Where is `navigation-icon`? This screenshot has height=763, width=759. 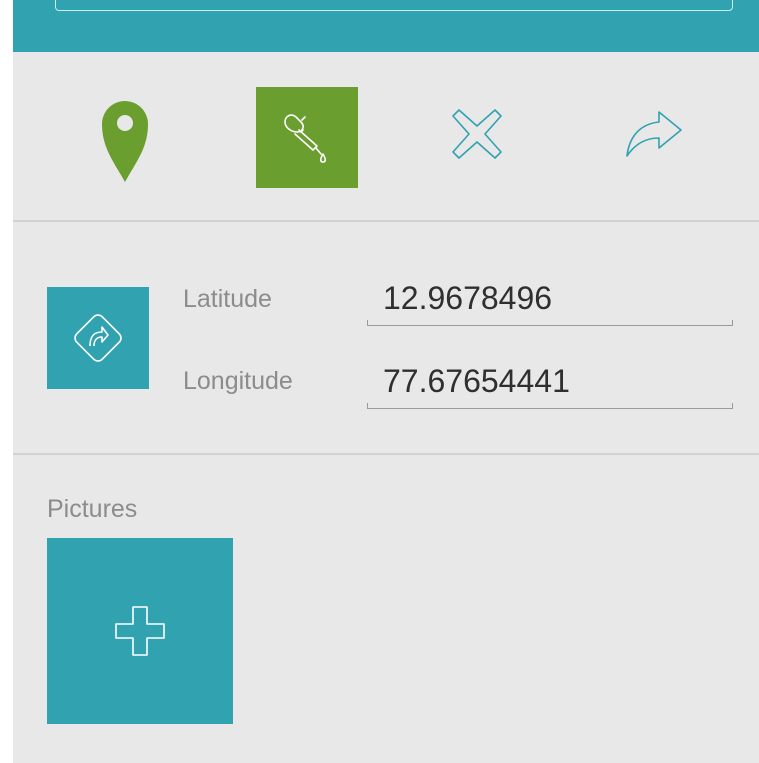
navigation-icon is located at coordinates (98, 338).